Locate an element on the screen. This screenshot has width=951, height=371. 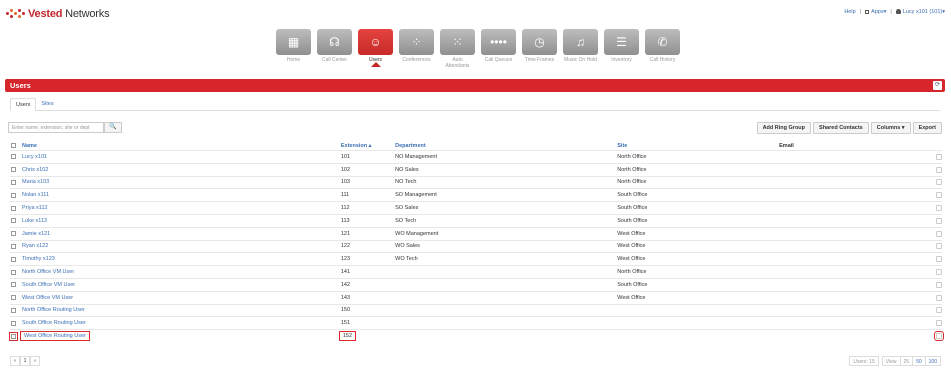
extension-cell: 152 is located at coordinates (366, 336).